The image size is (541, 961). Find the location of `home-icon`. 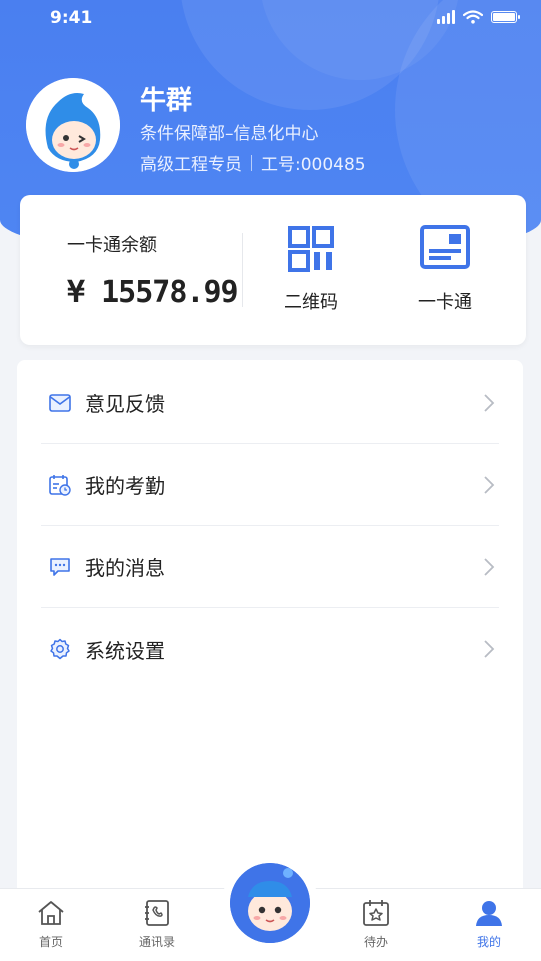

home-icon is located at coordinates (51, 913).